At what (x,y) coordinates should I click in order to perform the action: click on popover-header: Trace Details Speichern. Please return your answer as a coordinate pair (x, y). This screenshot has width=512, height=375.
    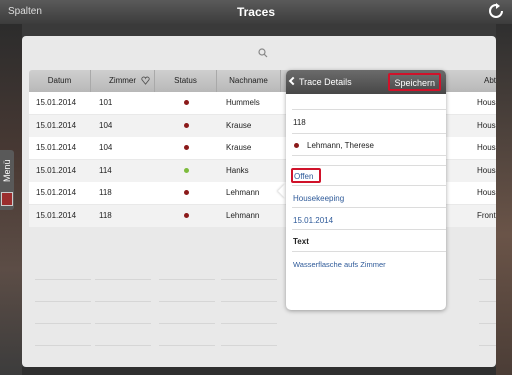
    Looking at the image, I should click on (366, 82).